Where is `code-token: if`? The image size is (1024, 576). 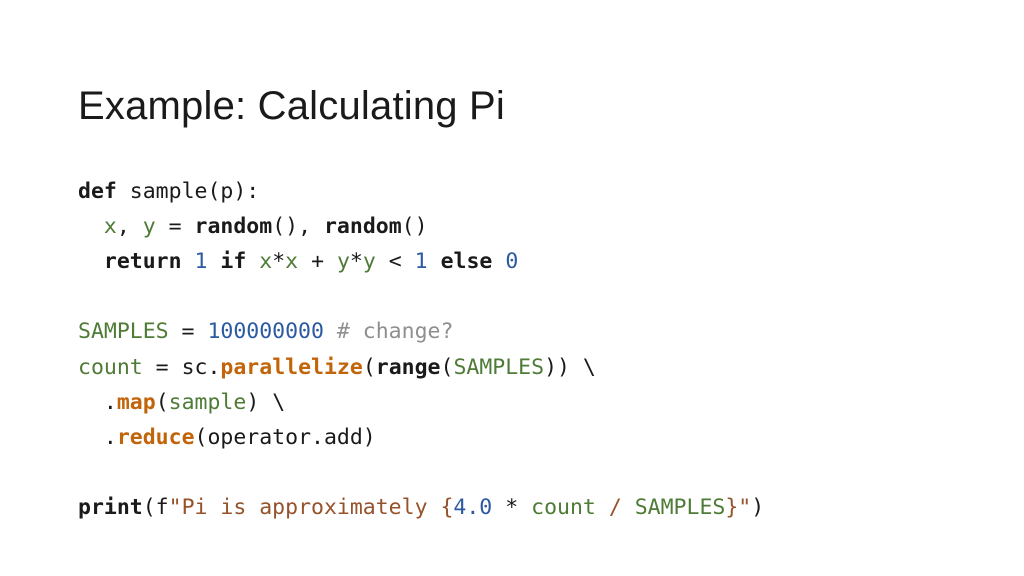
code-token: if is located at coordinates (233, 261).